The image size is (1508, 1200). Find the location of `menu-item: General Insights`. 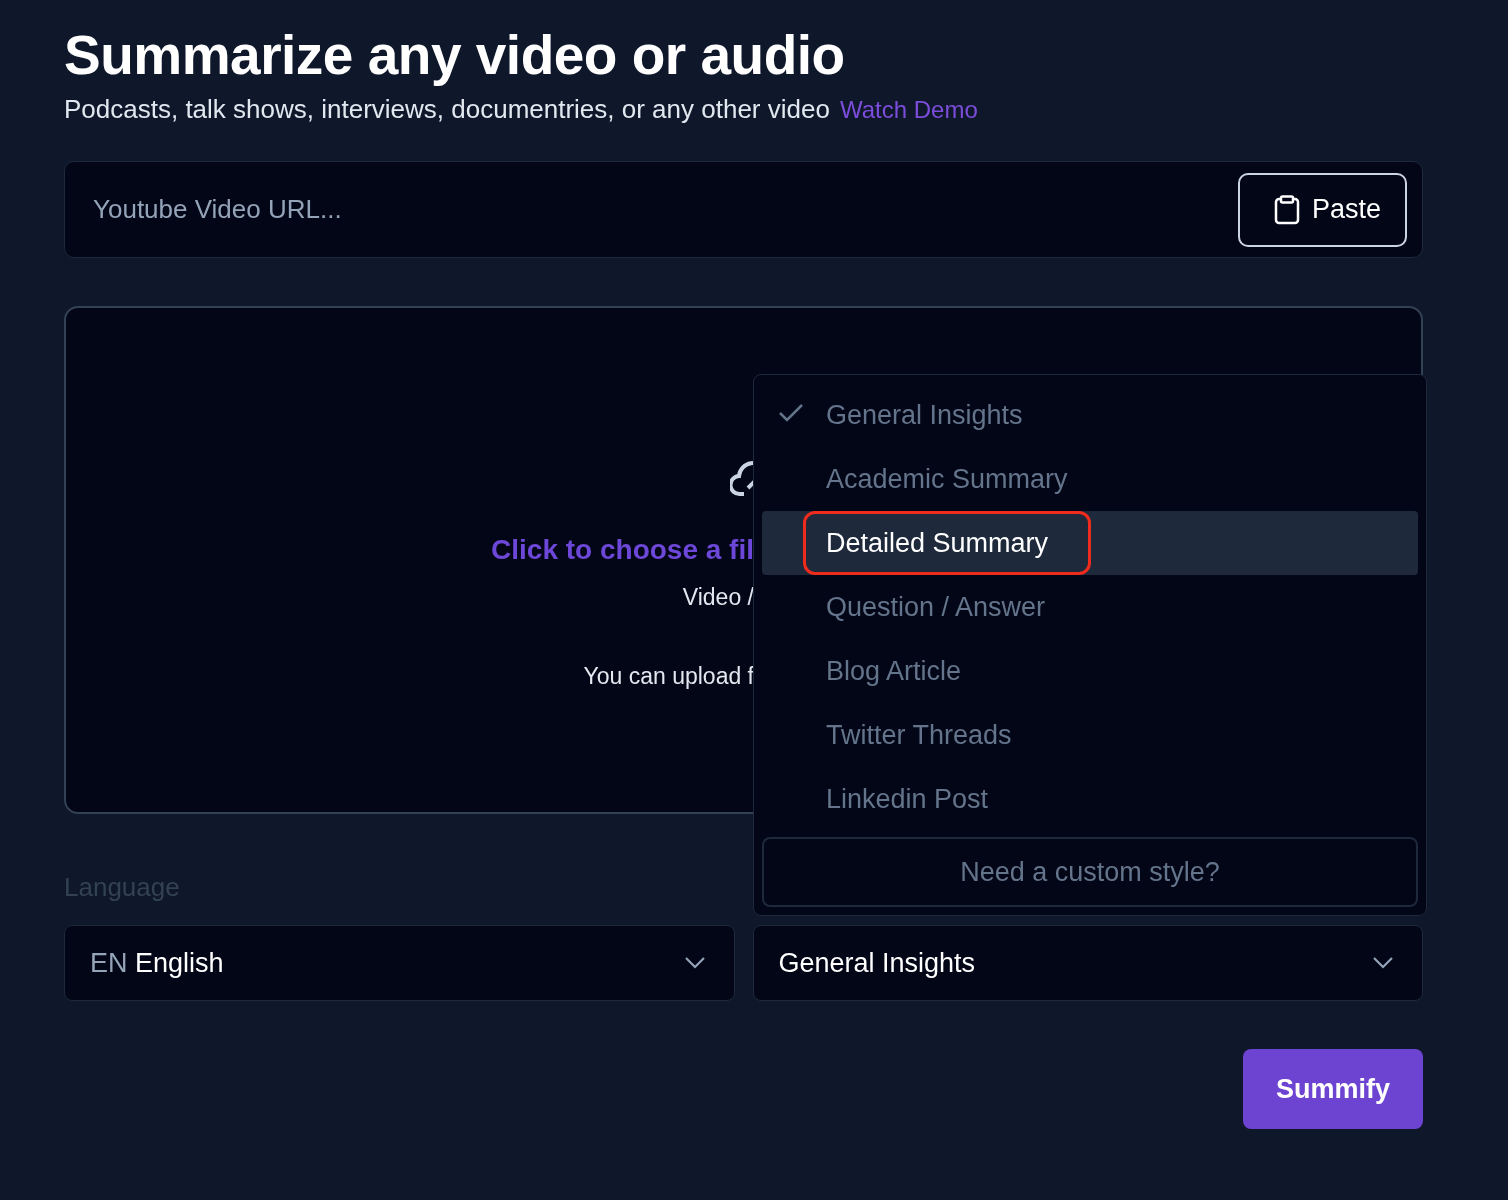

menu-item: General Insights is located at coordinates (1090, 415).